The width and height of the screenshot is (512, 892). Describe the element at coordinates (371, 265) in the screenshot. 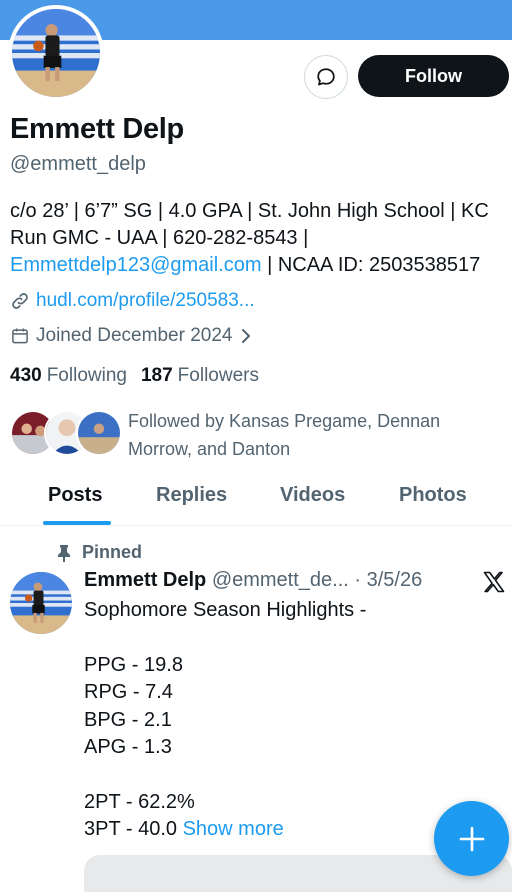

I see `bio-ncaa-id: | NCAA ID: 2503538517` at that location.